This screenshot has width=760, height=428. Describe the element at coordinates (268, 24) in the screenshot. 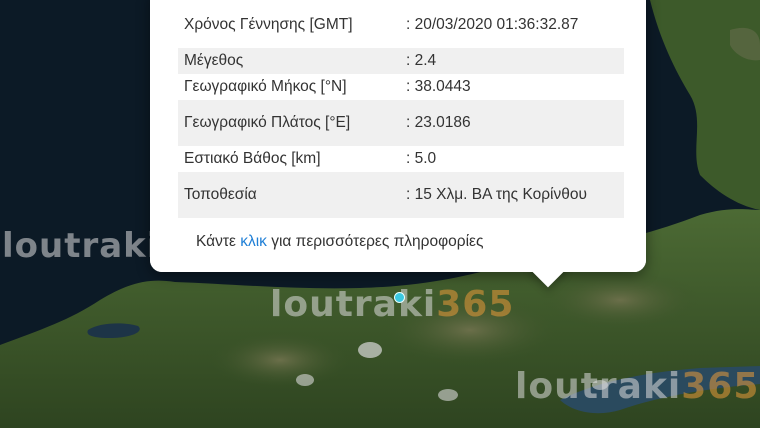

I see `label-origin-time: Χρόνος Γέννησης [GMT]` at that location.